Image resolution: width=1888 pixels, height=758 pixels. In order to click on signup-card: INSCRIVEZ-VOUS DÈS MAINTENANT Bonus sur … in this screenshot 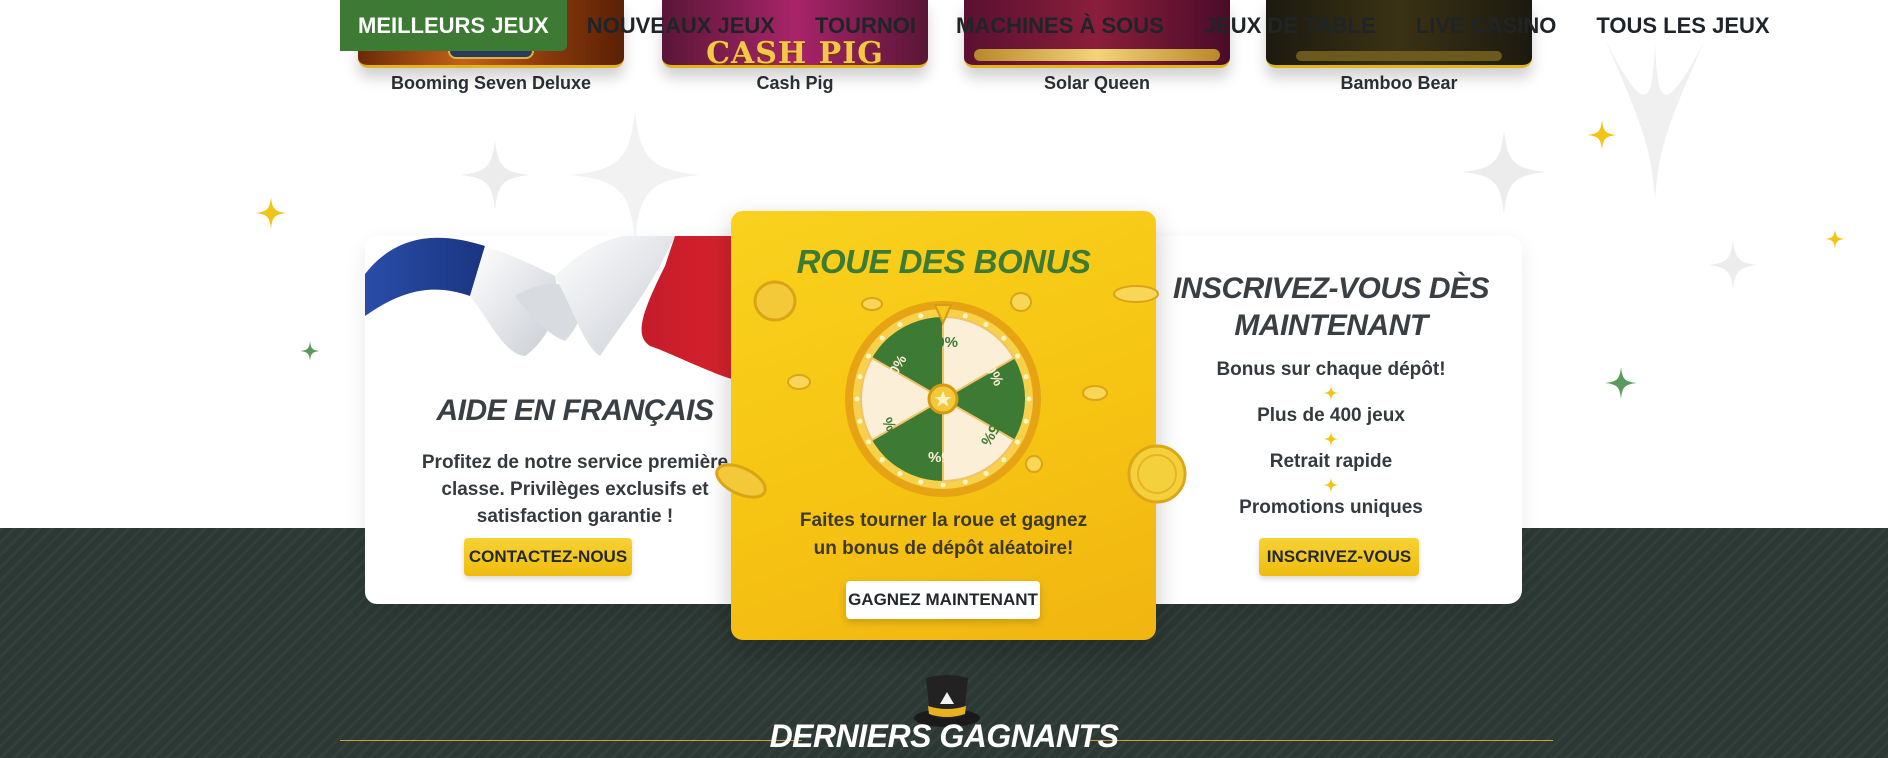, I will do `click(1331, 420)`.